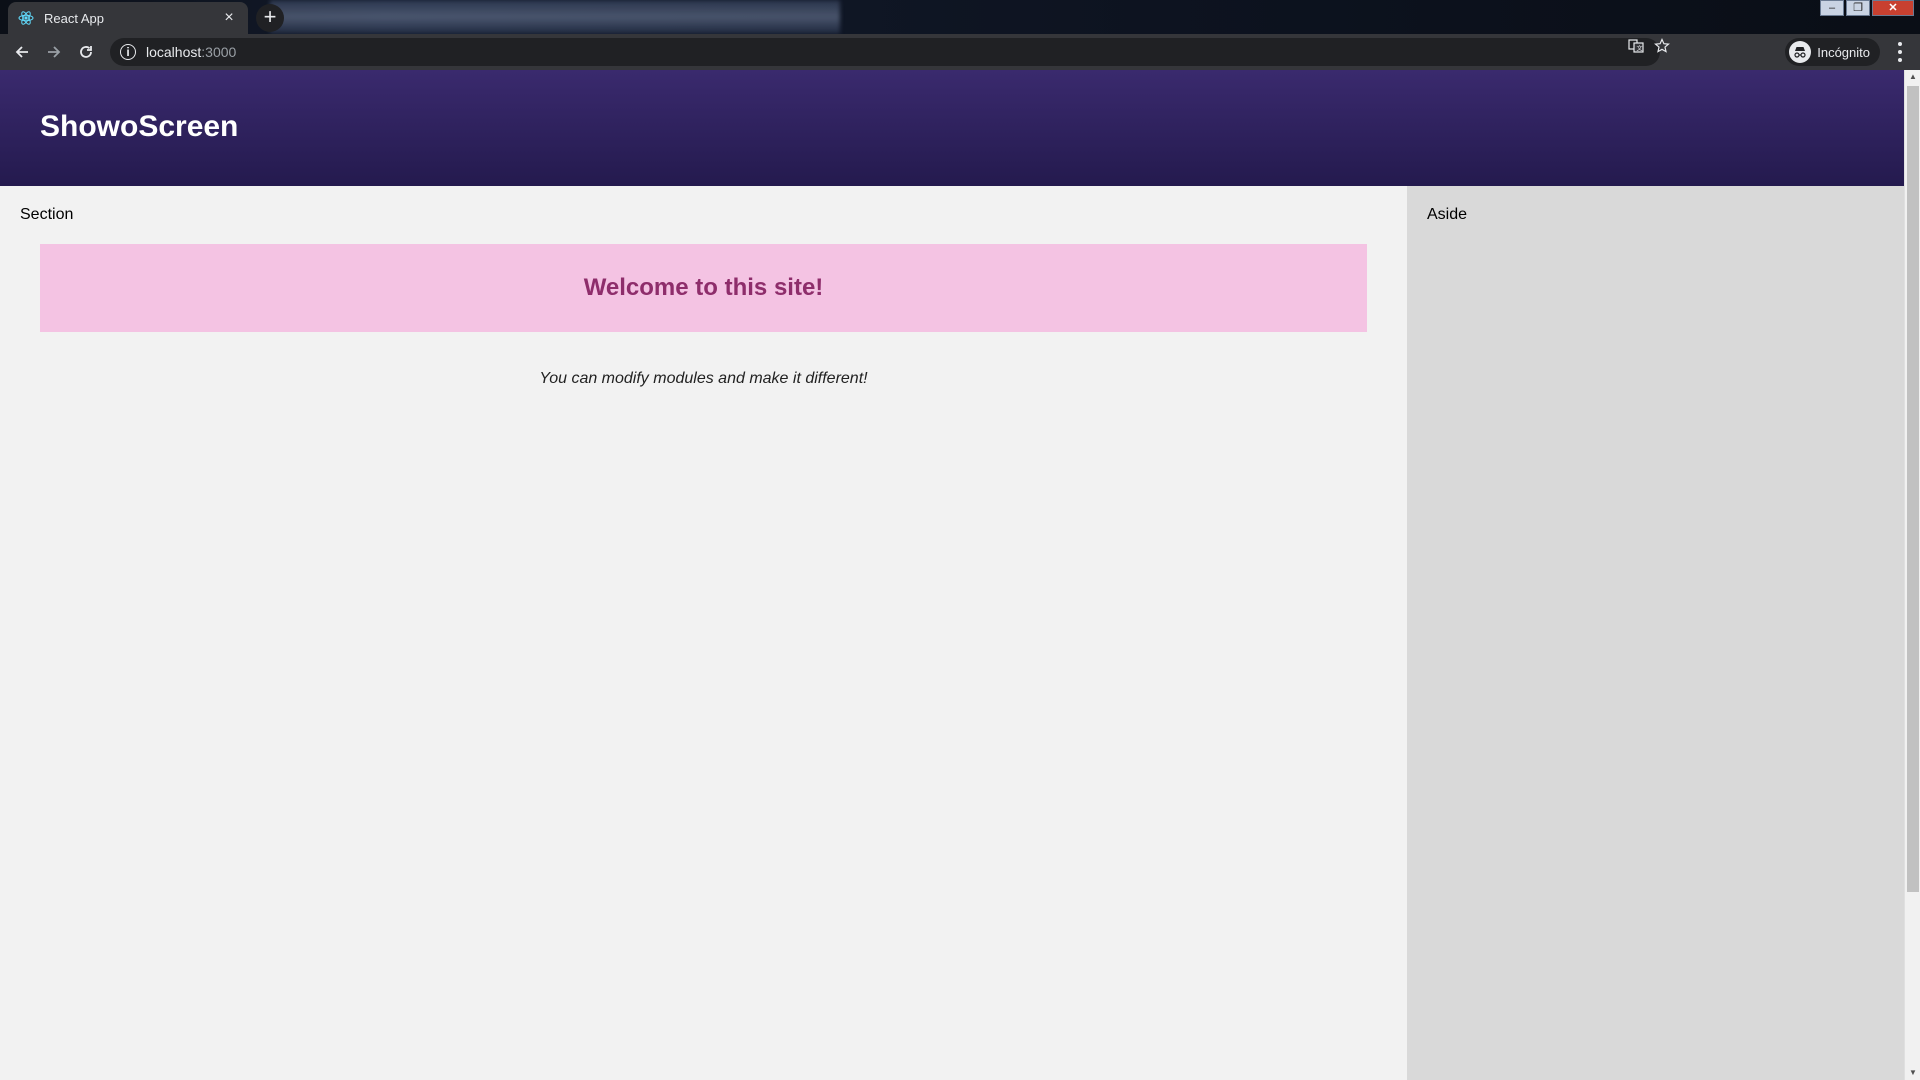 Image resolution: width=1920 pixels, height=1080 pixels. Describe the element at coordinates (1893, 8) in the screenshot. I see `close-window-icon: ✕` at that location.